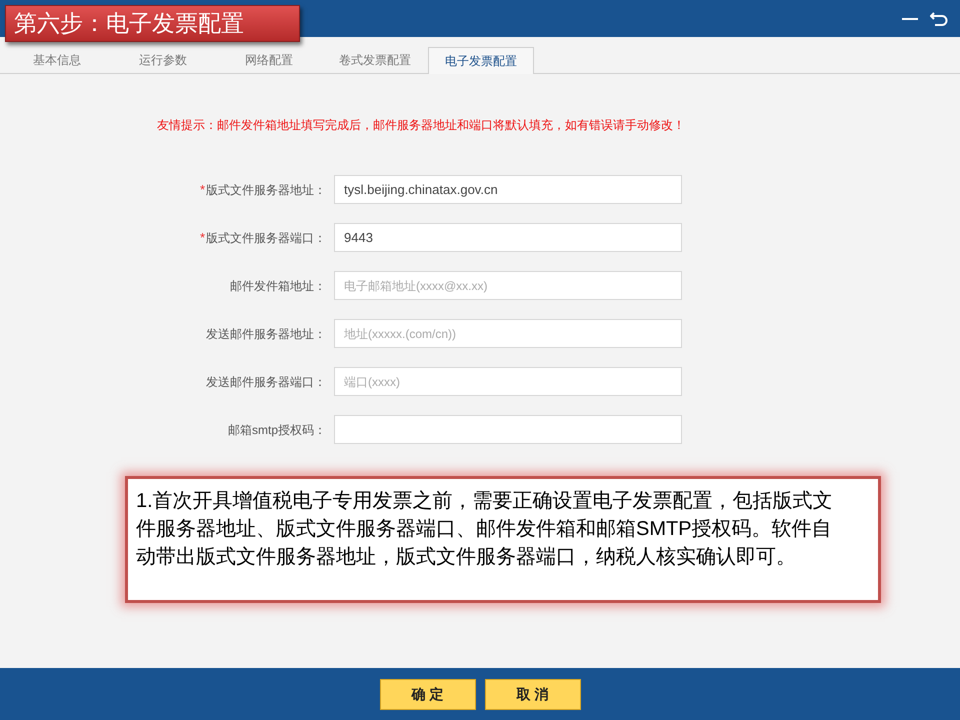  Describe the element at coordinates (266, 382) in the screenshot. I see `field-label: 发送邮件服务器端口：` at that location.